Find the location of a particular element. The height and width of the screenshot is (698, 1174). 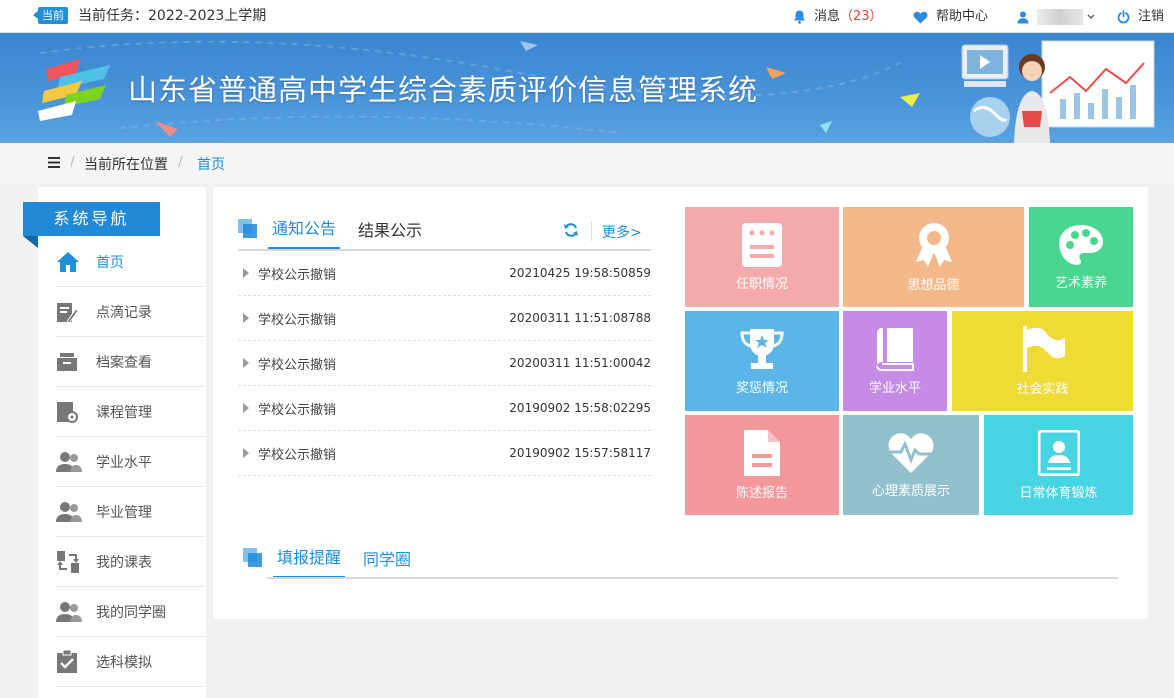

archive-box-icon is located at coordinates (67, 361).